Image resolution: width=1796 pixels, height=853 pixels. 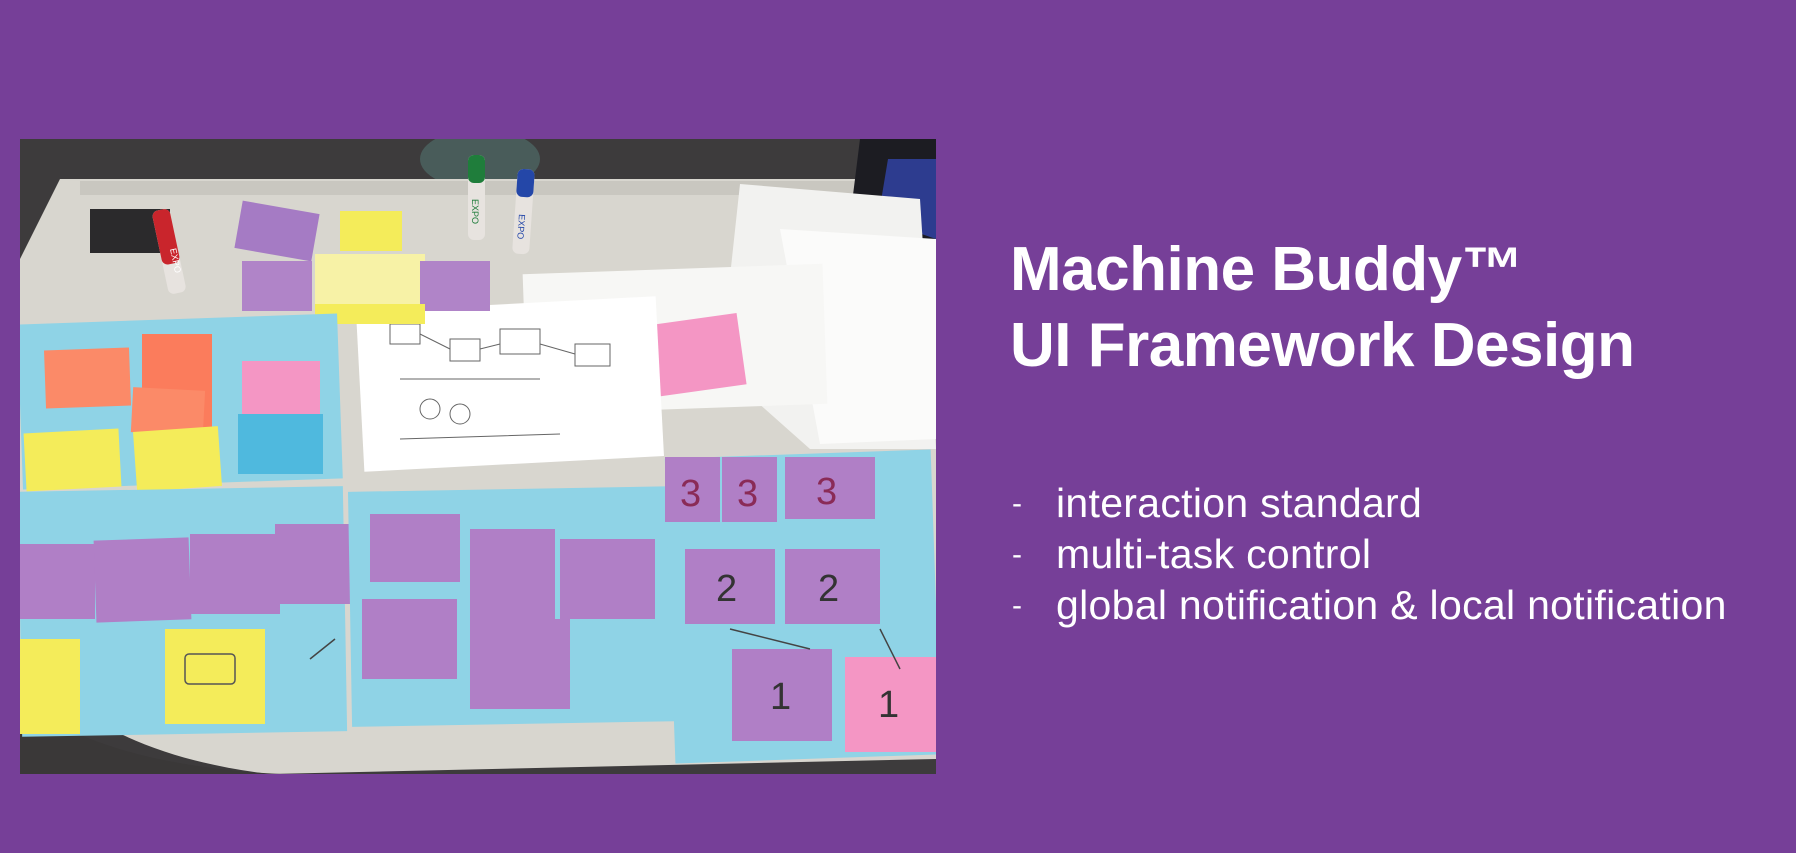 I want to click on bullet-item: - interaction standard, so click(x=1397, y=503).